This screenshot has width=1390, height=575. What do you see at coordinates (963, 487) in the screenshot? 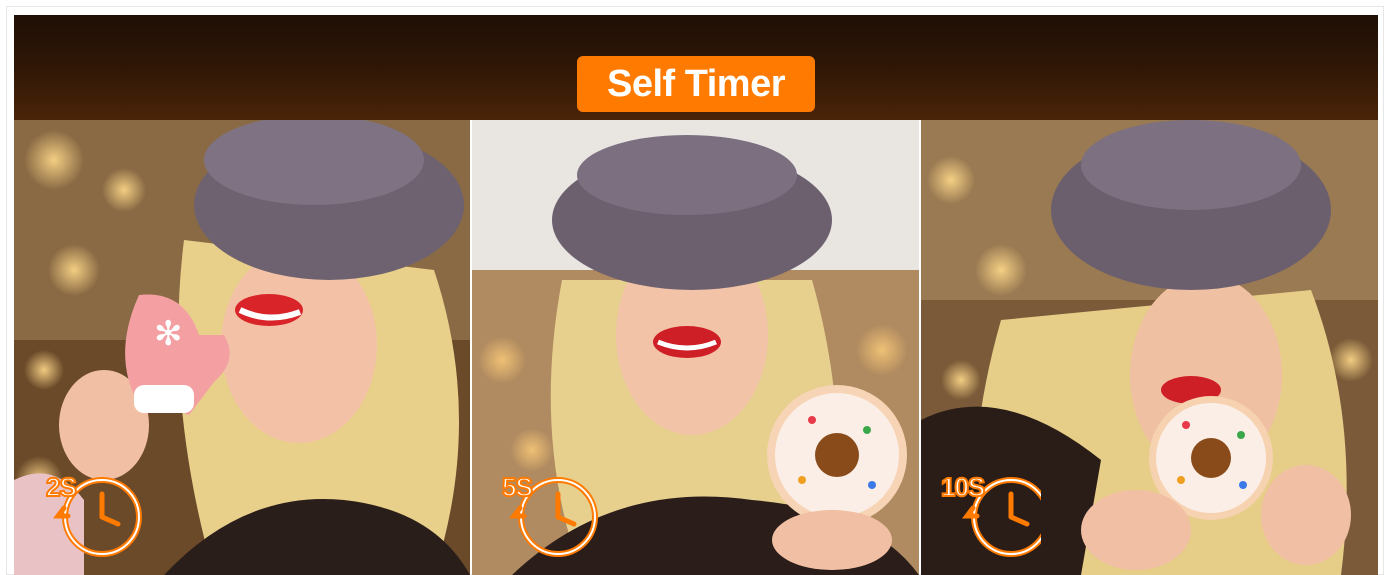
I see `timer-label-10s: 10S` at bounding box center [963, 487].